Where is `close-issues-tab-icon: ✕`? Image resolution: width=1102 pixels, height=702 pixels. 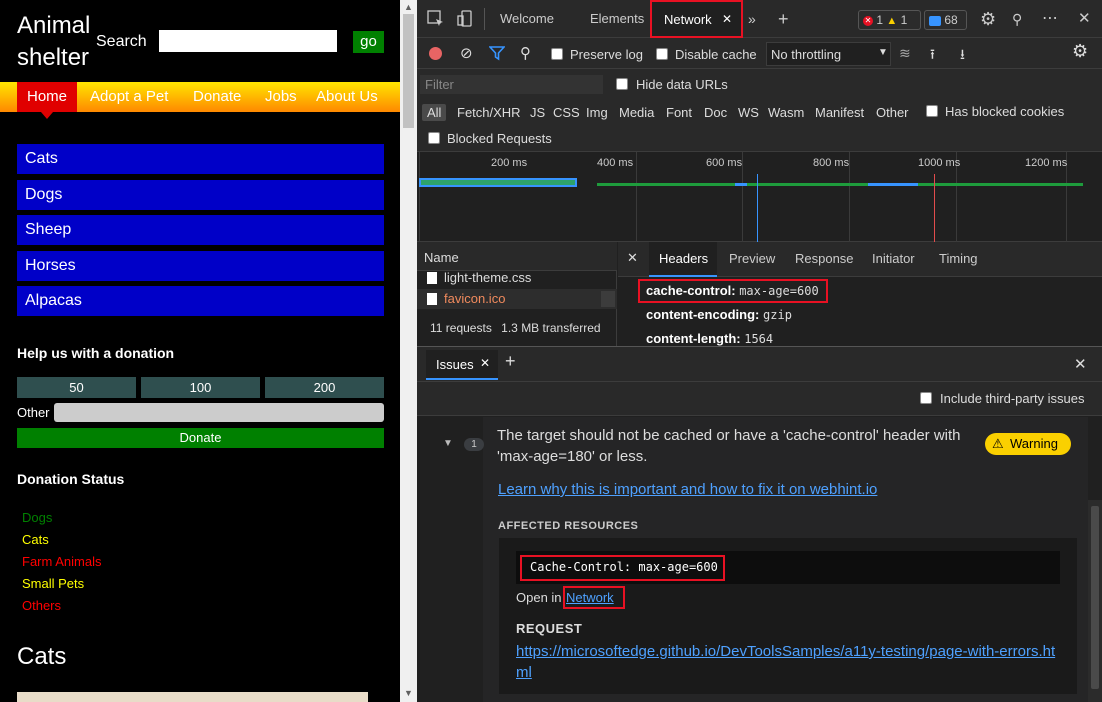
close-issues-tab-icon: ✕ is located at coordinates (485, 363).